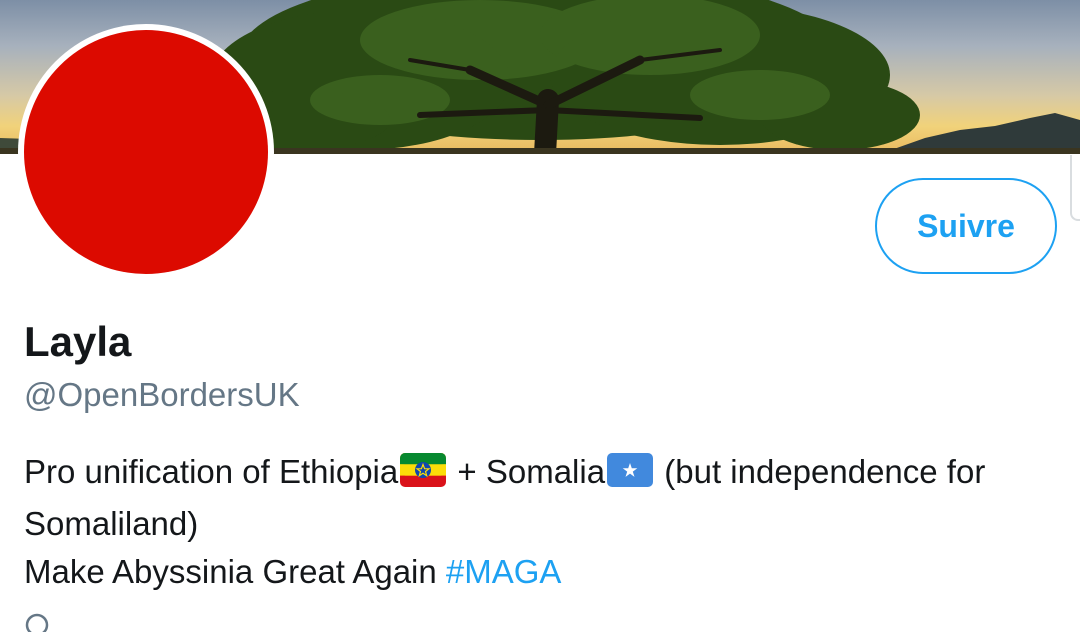 The image size is (1080, 637). What do you see at coordinates (527, 471) in the screenshot?
I see `bio-text-2: + Somalia` at bounding box center [527, 471].